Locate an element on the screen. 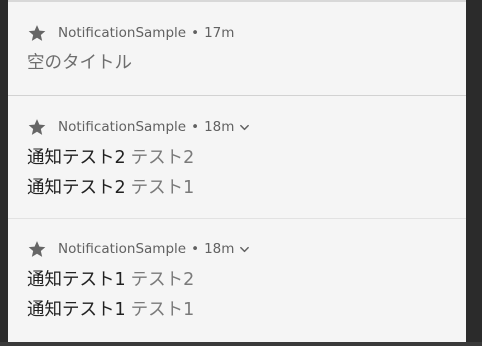 This screenshot has width=482, height=346. notification-header: NotificationSample • 17m is located at coordinates (130, 33).